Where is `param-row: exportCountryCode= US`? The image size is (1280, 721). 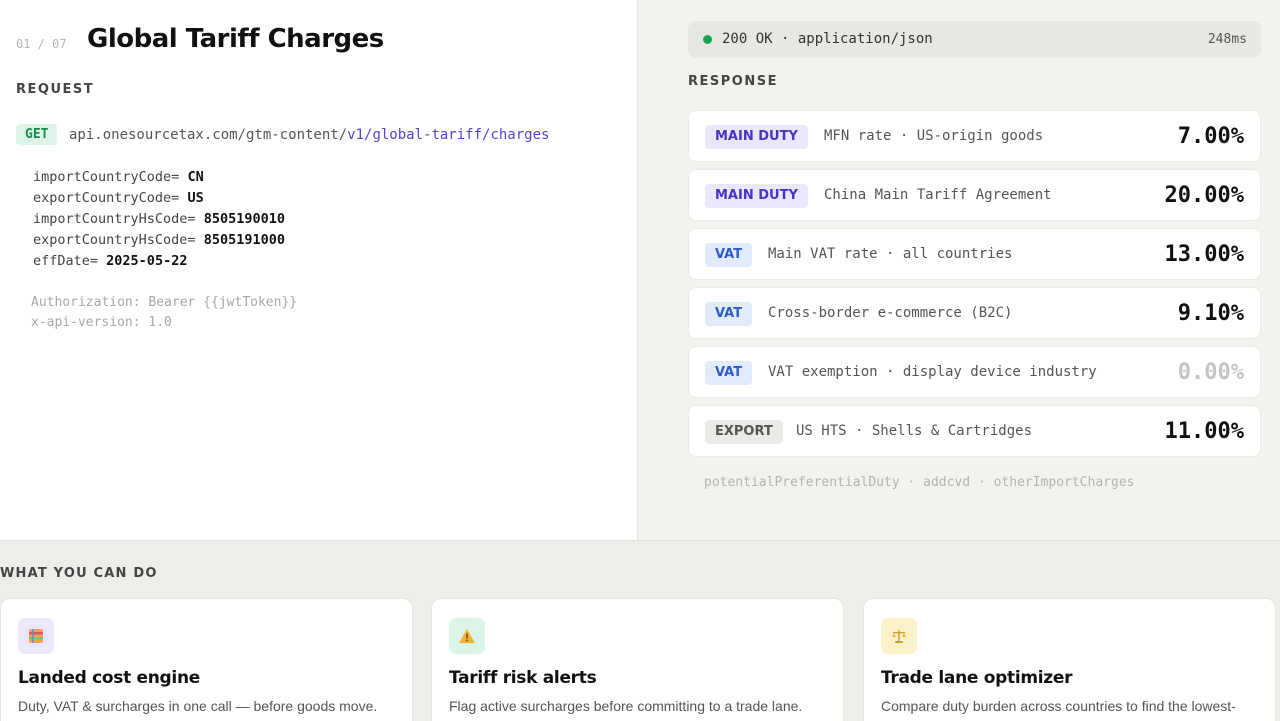
param-row: exportCountryCode= US is located at coordinates (159, 198).